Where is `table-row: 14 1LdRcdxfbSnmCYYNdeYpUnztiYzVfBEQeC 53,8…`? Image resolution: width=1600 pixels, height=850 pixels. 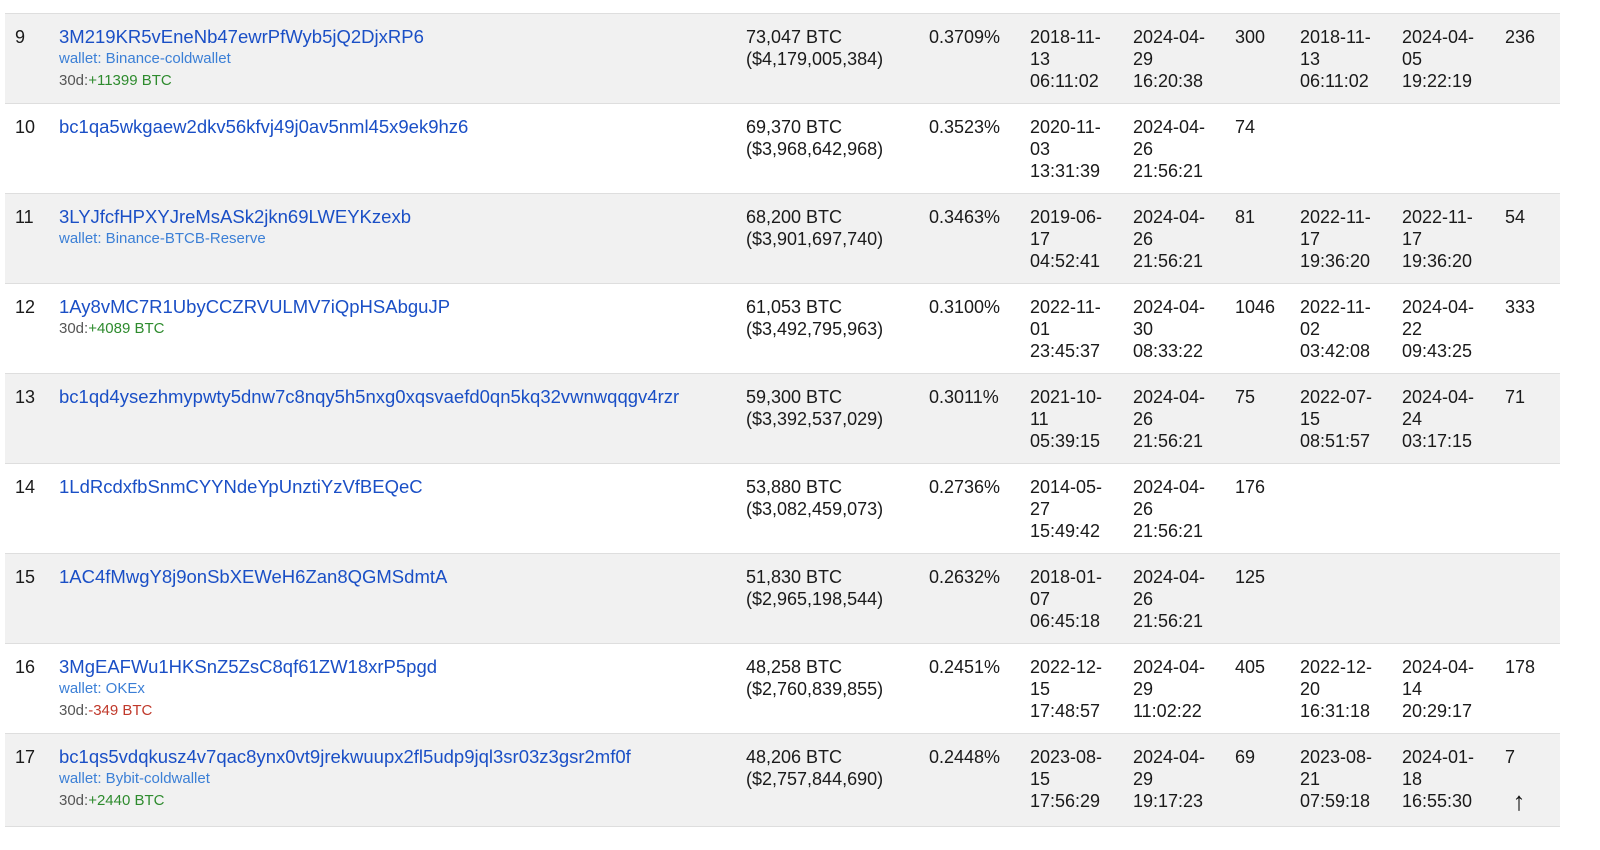 table-row: 14 1LdRcdxfbSnmCYYNdeYpUnztiYzVfBEQeC 53,8… is located at coordinates (782, 509).